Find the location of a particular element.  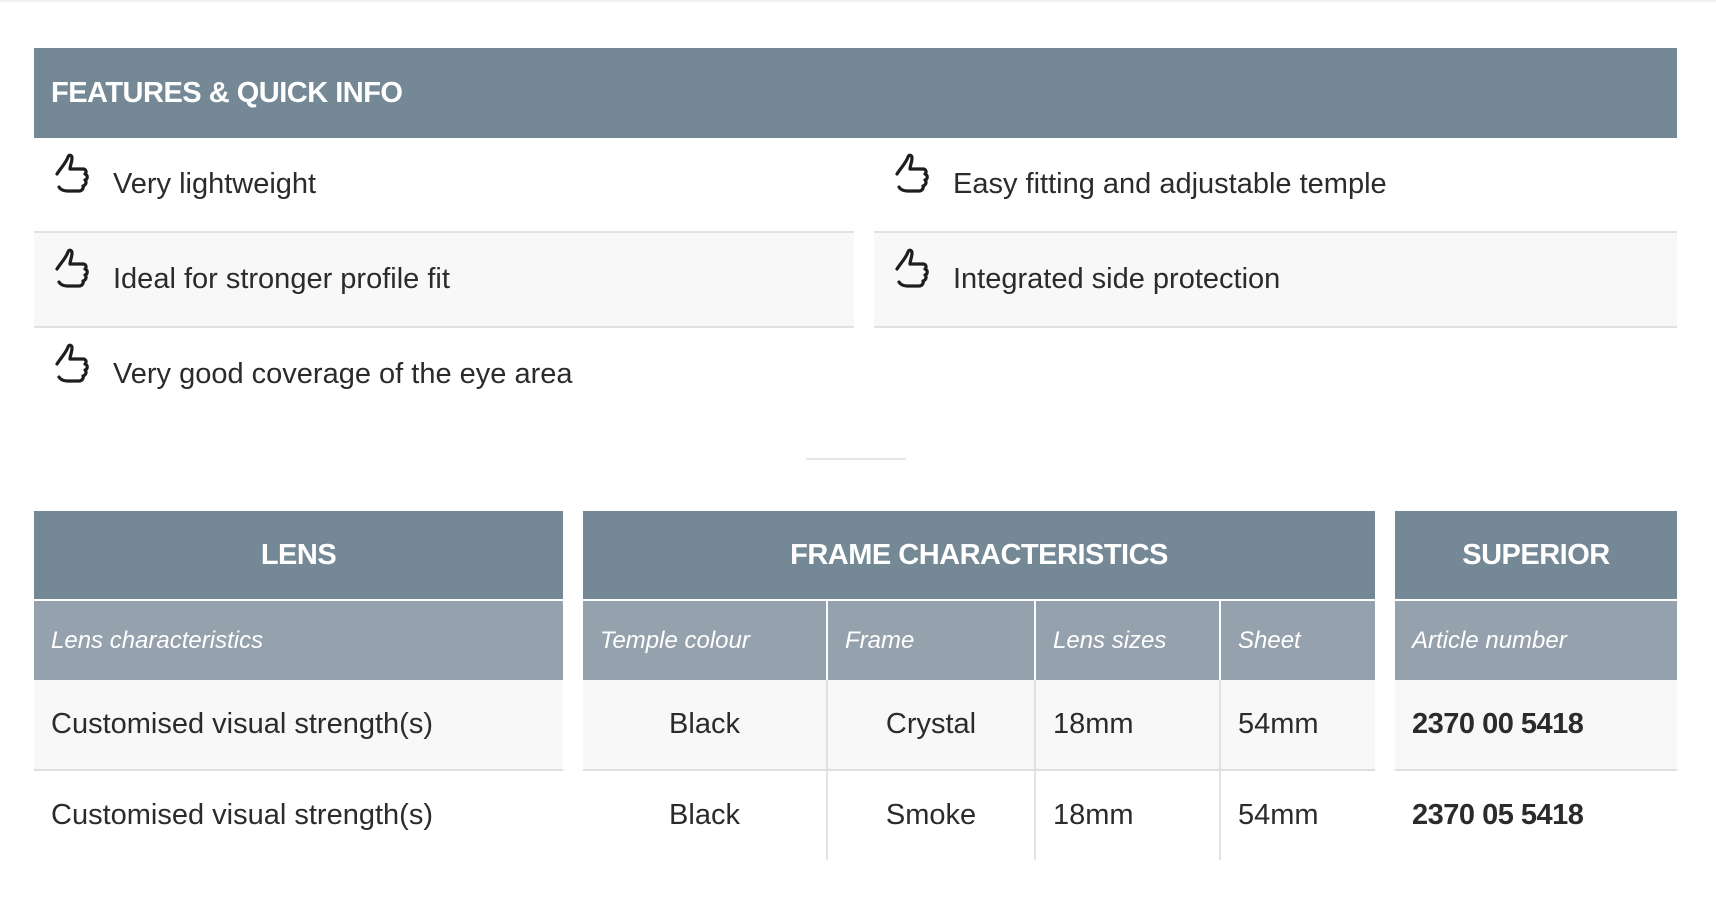

features-header: FEATURES & QUICK INFO is located at coordinates (855, 93).